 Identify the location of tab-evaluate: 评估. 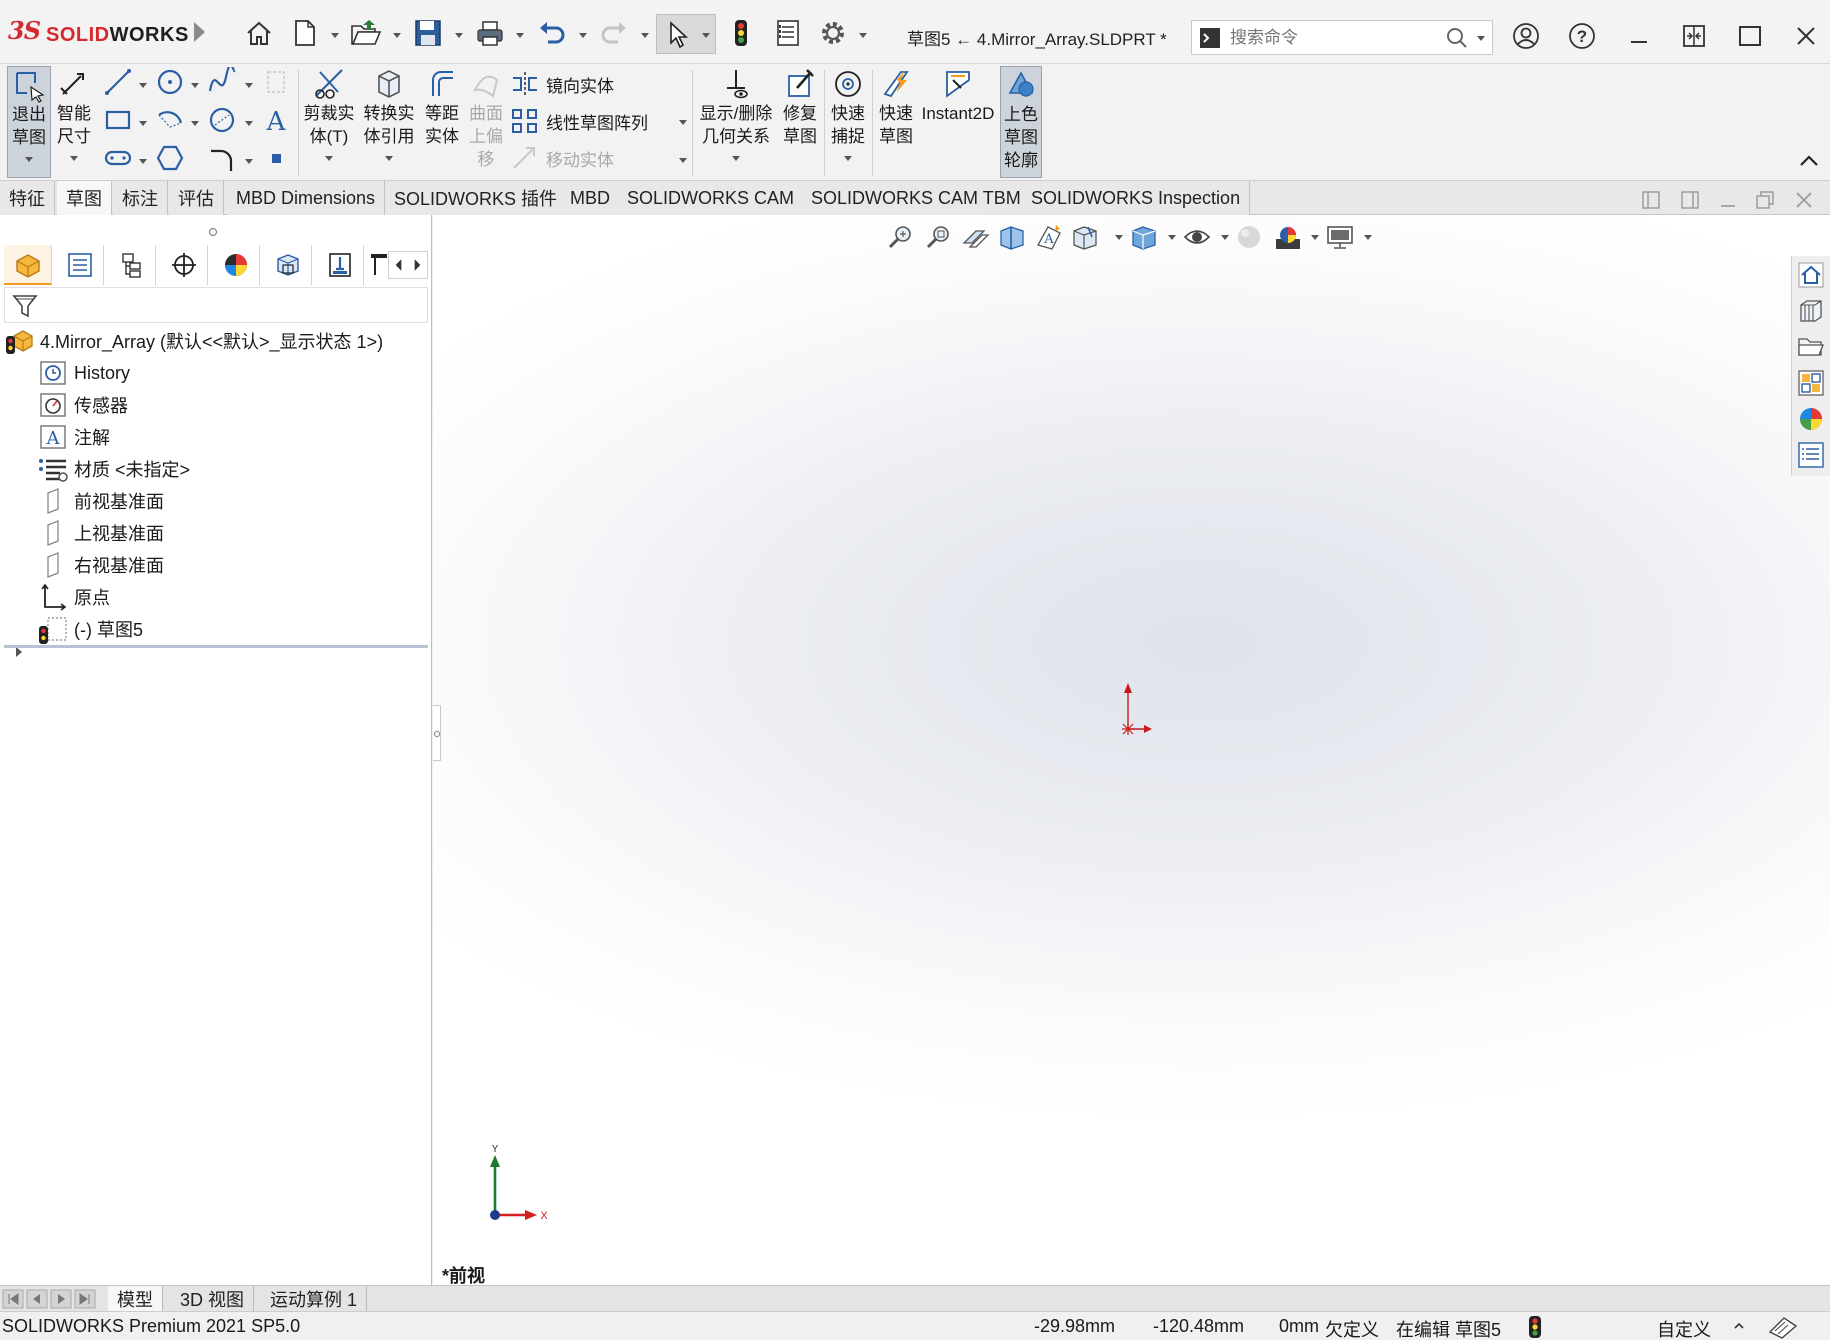
(196, 198).